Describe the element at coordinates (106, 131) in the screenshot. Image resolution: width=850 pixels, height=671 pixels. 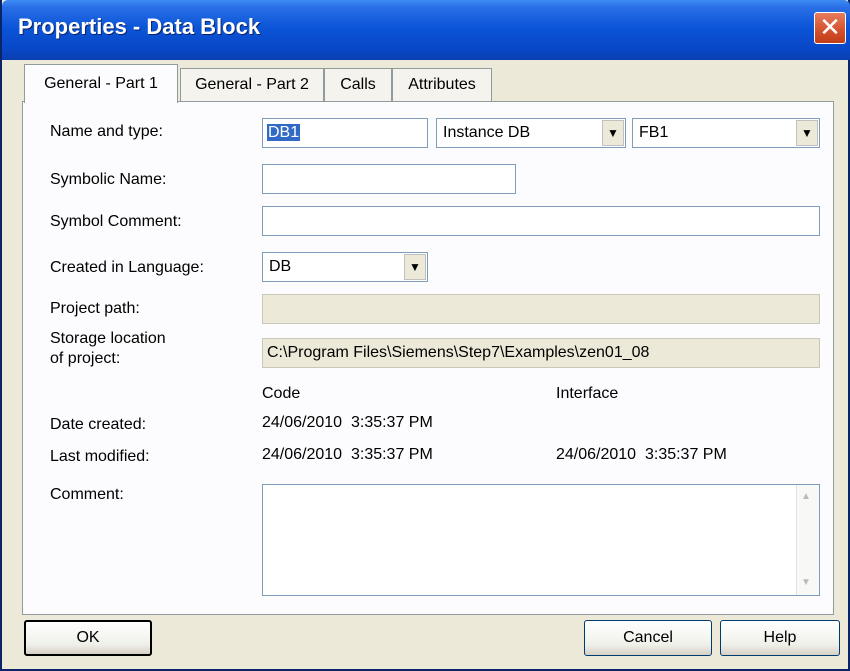
I see `name-type-label: Name and type:` at that location.